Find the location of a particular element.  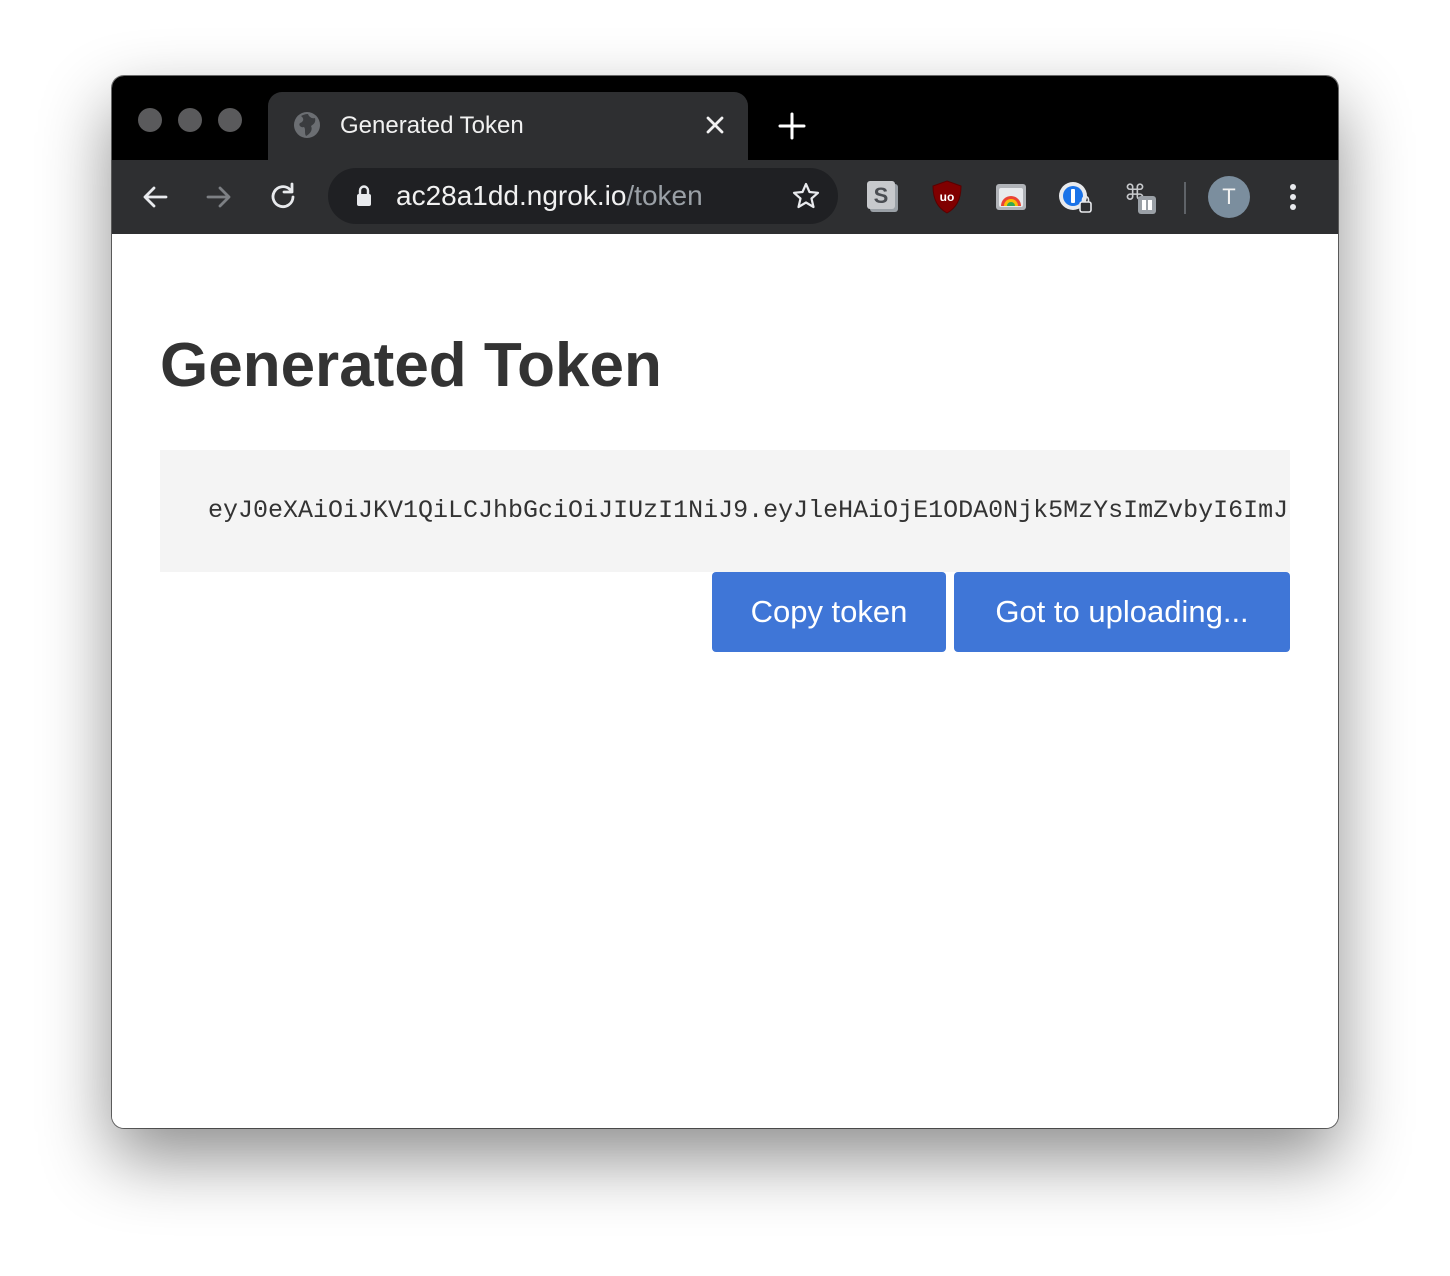

forward-arrow-icon is located at coordinates (219, 197).